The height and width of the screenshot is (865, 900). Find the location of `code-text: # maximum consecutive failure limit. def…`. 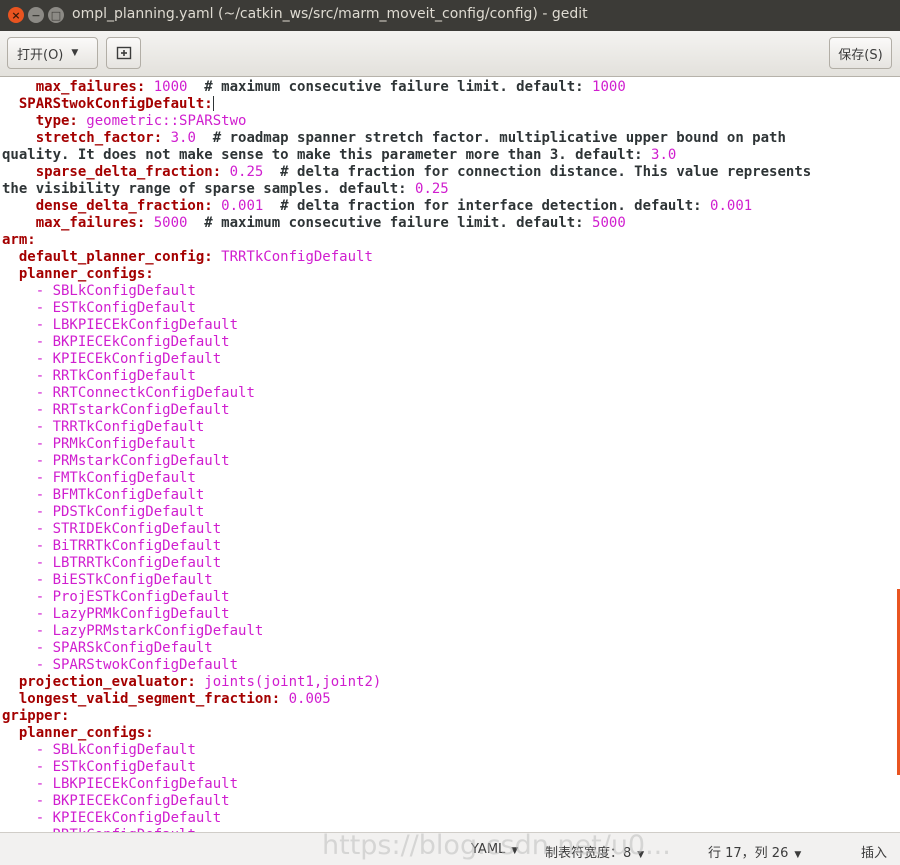

code-text: # maximum consecutive failure limit. def… is located at coordinates (390, 87).